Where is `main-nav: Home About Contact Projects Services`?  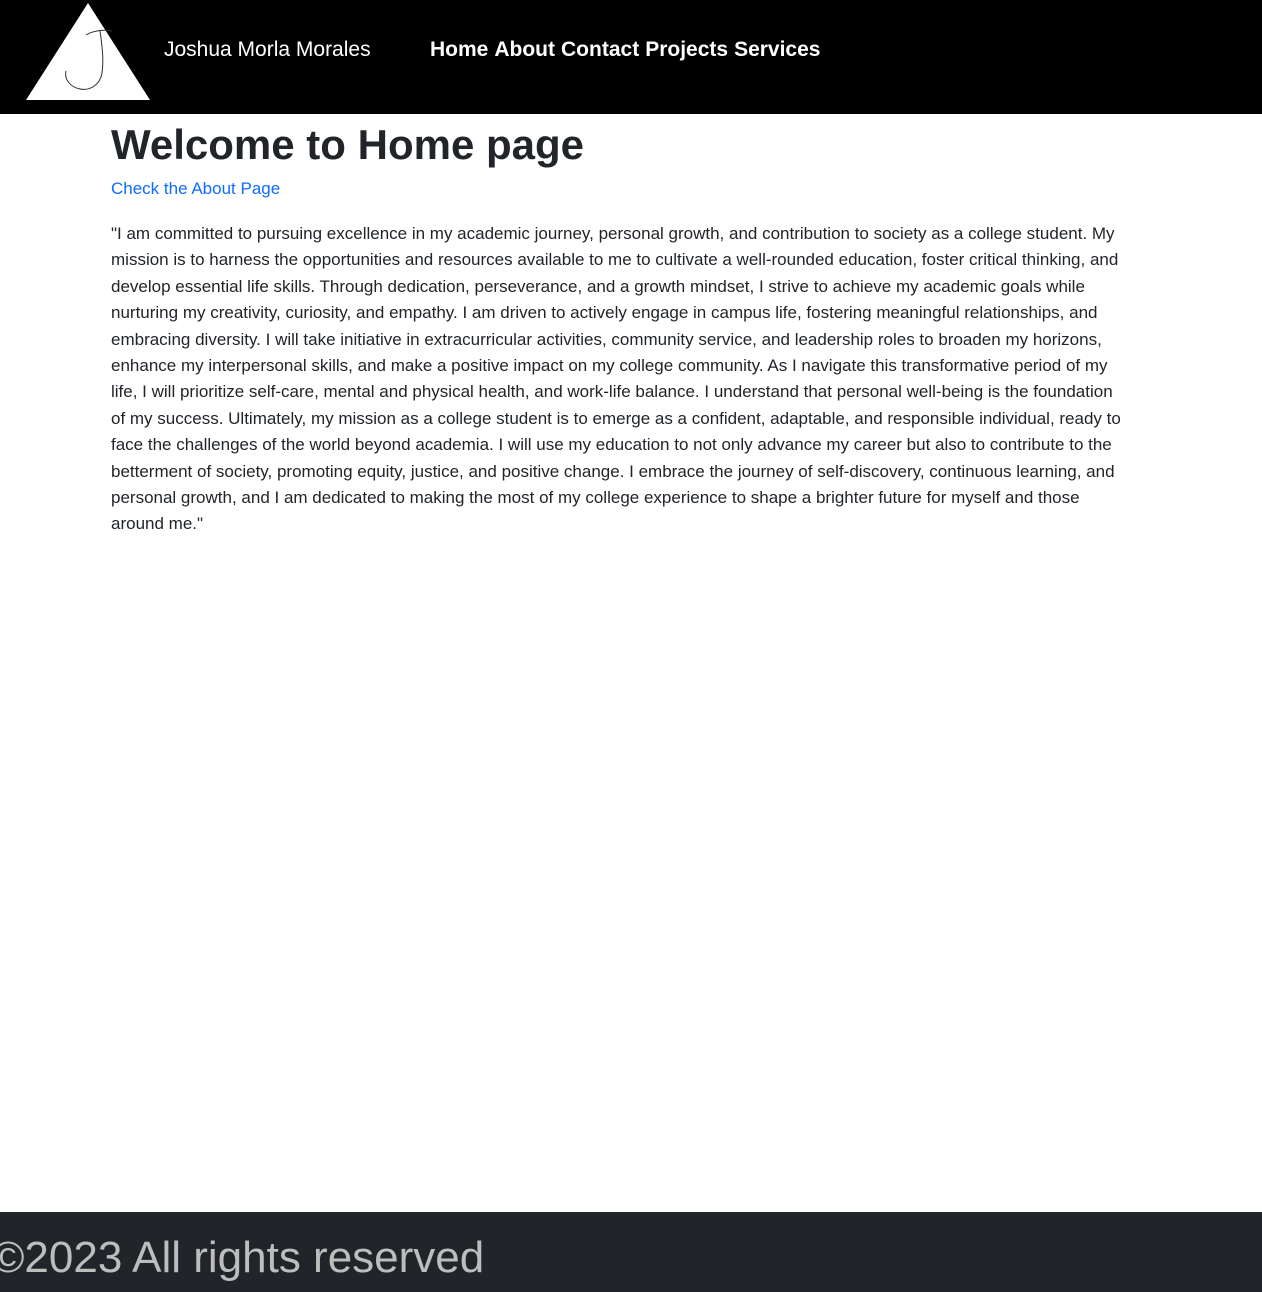
main-nav: Home About Contact Projects Services is located at coordinates (625, 50).